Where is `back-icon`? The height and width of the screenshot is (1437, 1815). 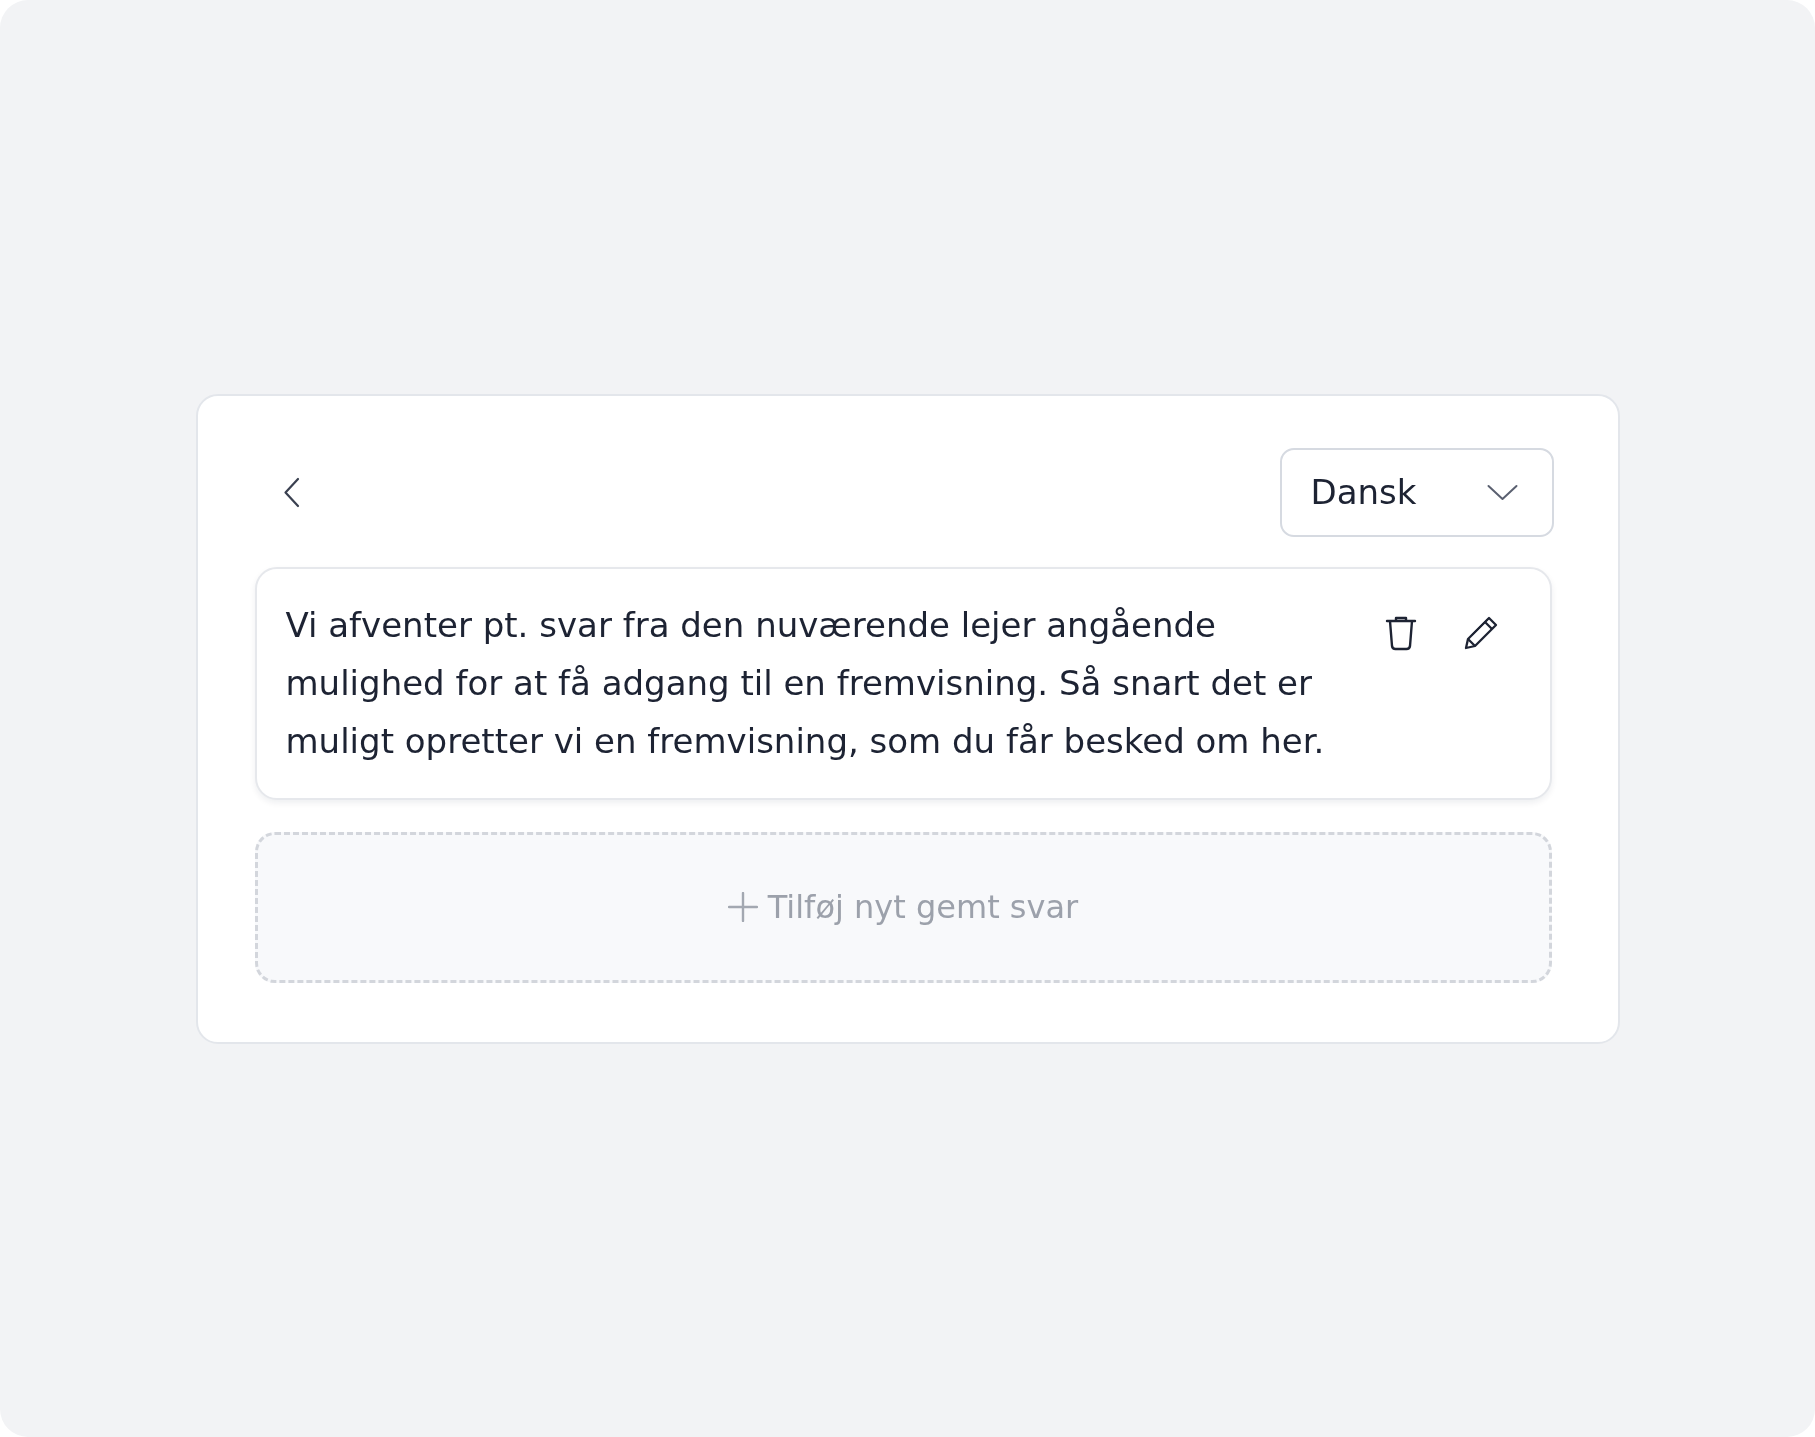 back-icon is located at coordinates (291, 492).